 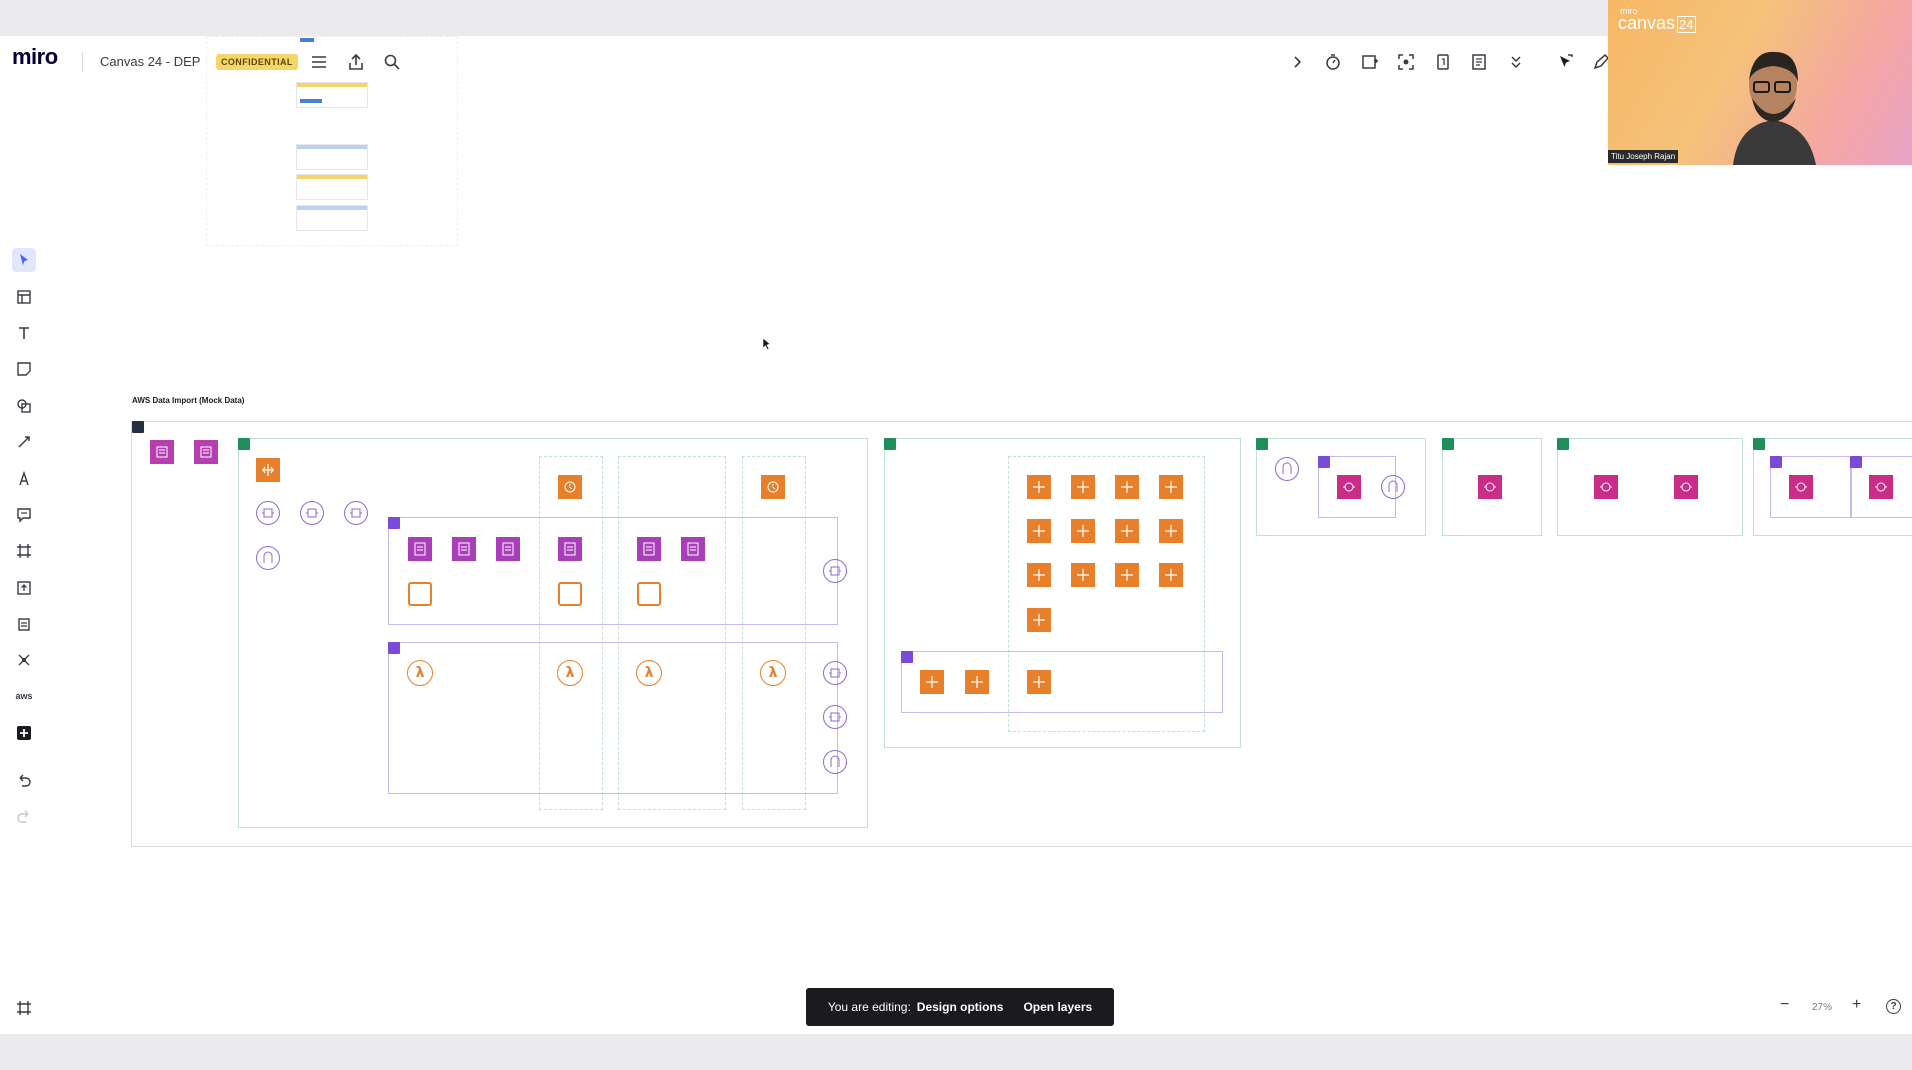 I want to click on upload-tool-icon, so click(x=24, y=588).